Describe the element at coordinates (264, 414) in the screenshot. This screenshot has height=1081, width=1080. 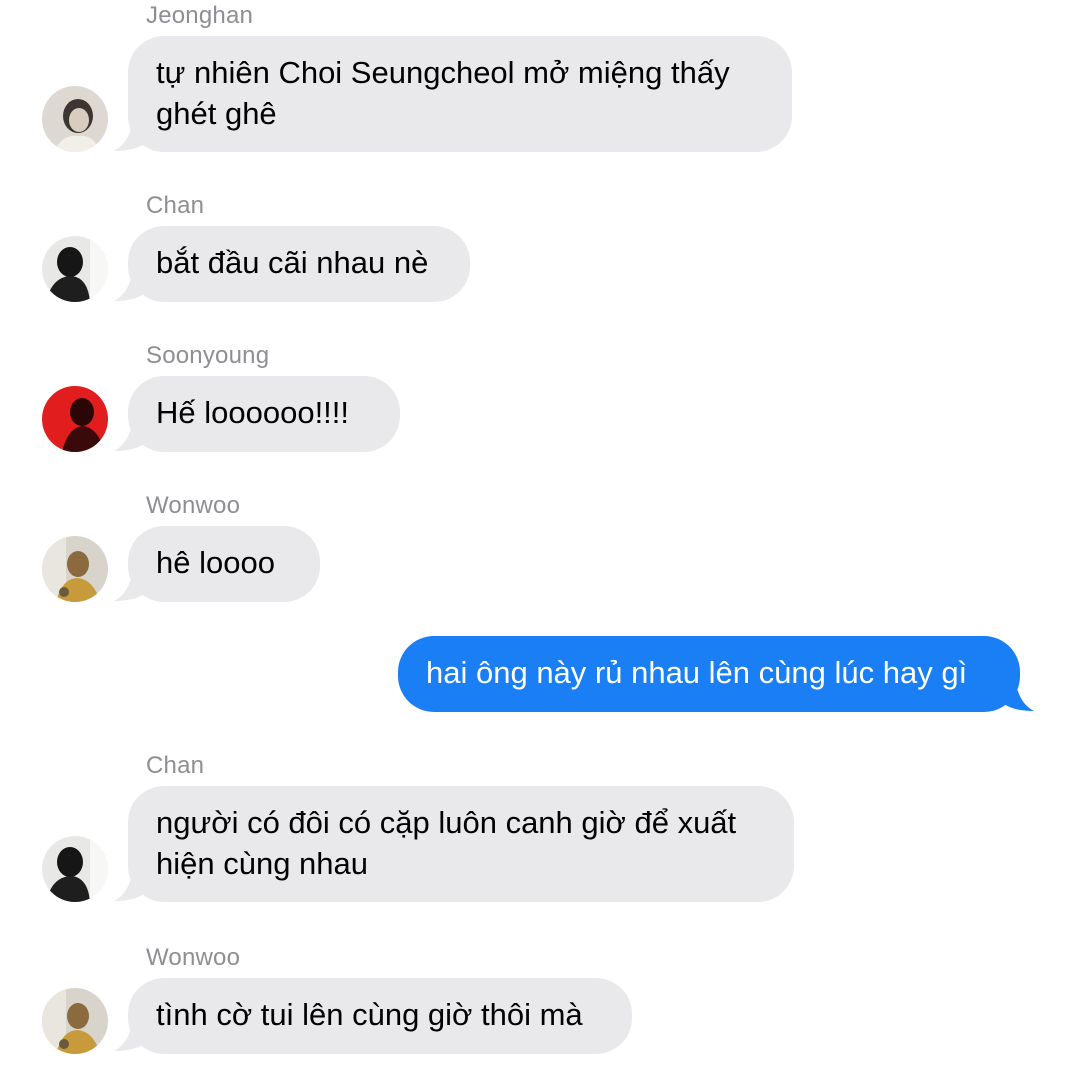
I see `incoming-message-bubble: Hế loooooo!!!!` at that location.